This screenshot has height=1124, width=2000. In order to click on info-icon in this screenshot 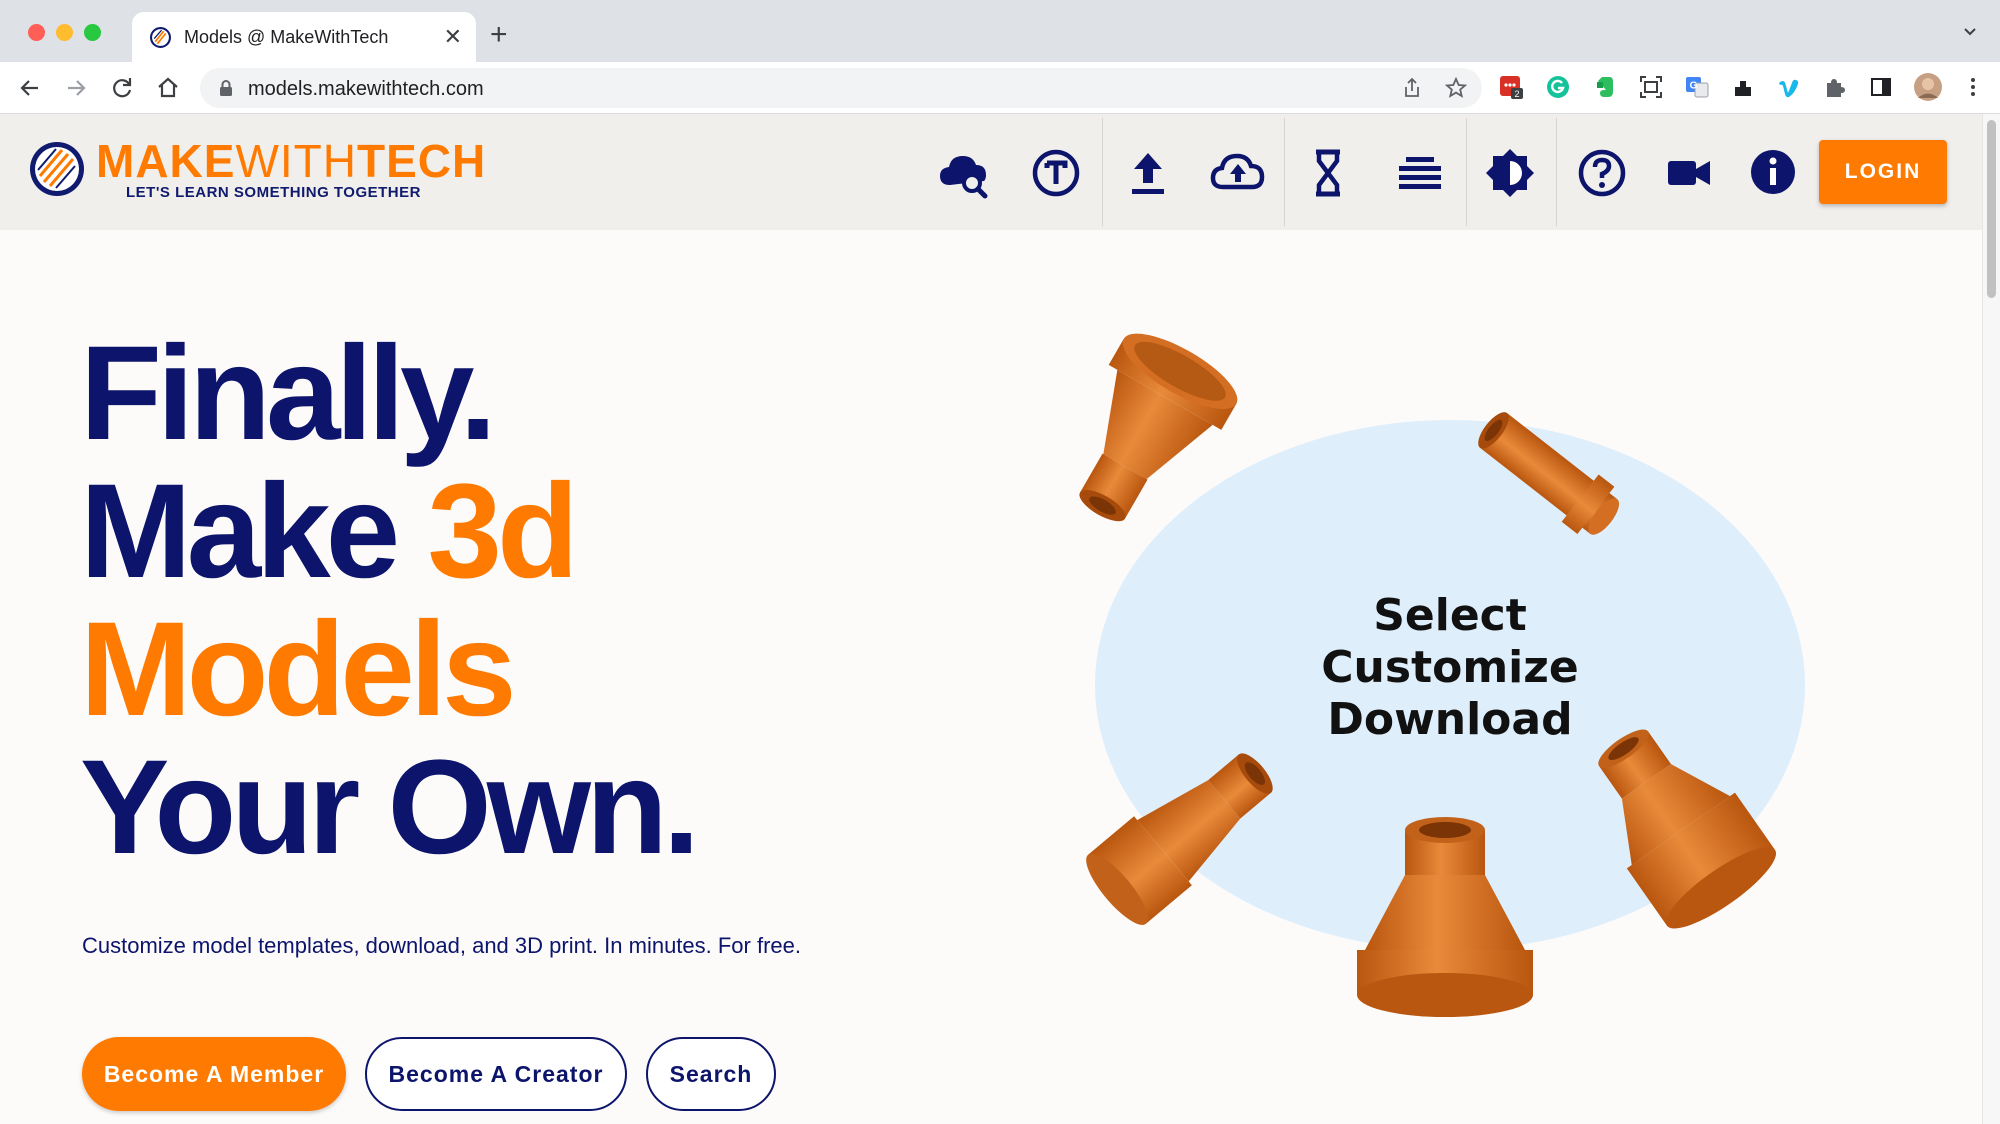, I will do `click(1773, 172)`.